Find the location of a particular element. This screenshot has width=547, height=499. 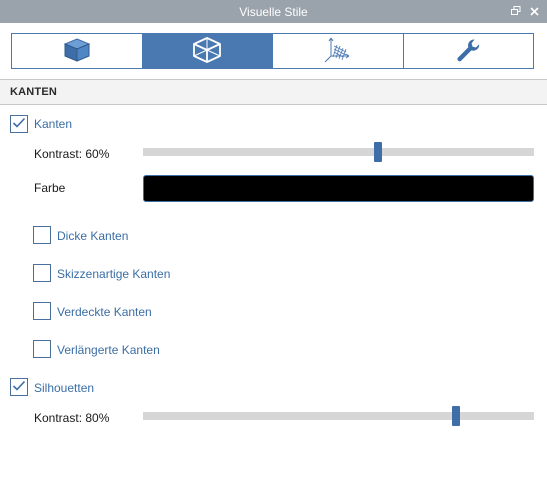

tab-settings is located at coordinates (469, 51).